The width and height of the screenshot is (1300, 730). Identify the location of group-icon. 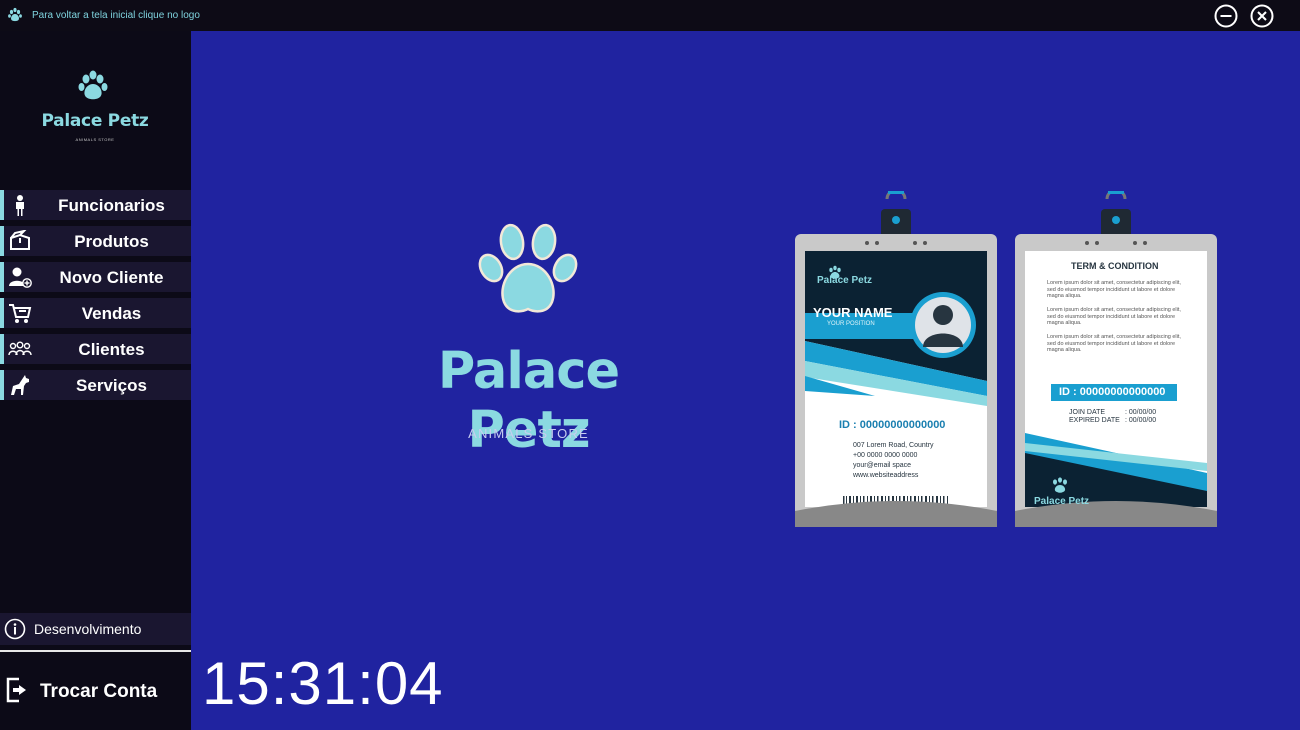
(20, 349).